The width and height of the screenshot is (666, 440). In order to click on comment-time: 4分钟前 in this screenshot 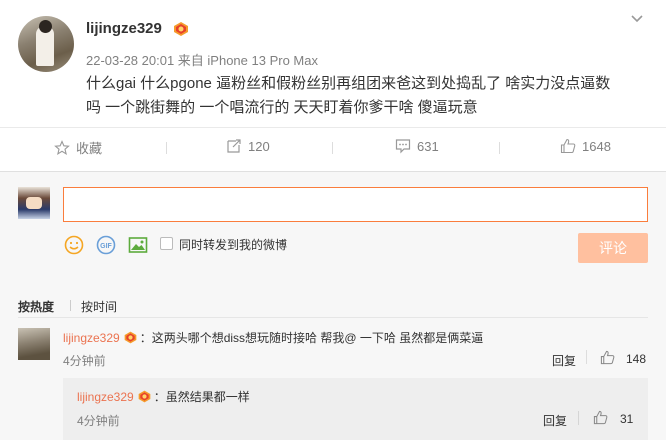, I will do `click(84, 361)`.